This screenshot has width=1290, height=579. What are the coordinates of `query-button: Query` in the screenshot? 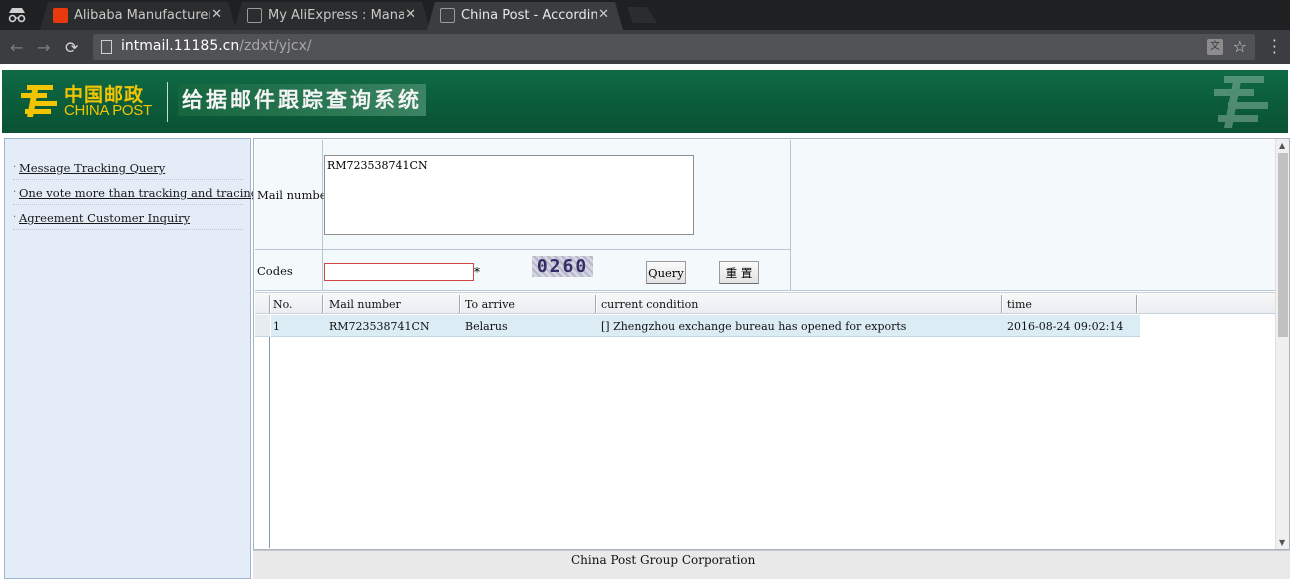 It's located at (666, 272).